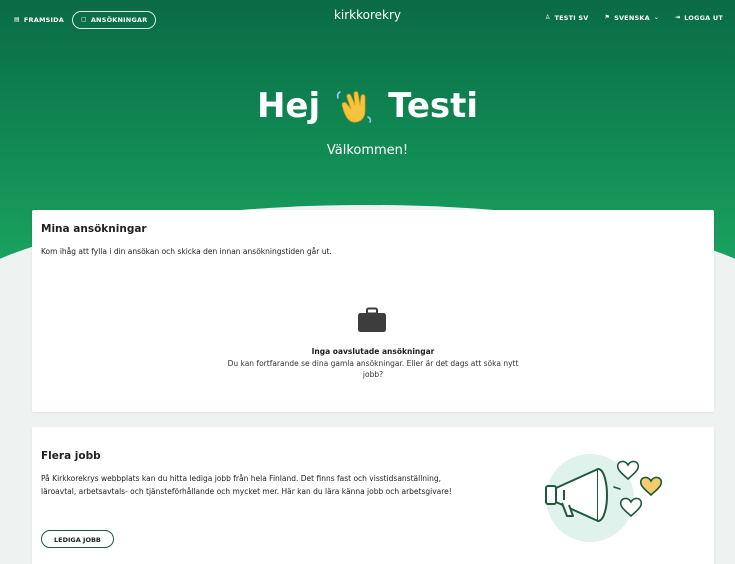 Image resolution: width=735 pixels, height=564 pixels. I want to click on logout-icon: ⇥, so click(678, 17).